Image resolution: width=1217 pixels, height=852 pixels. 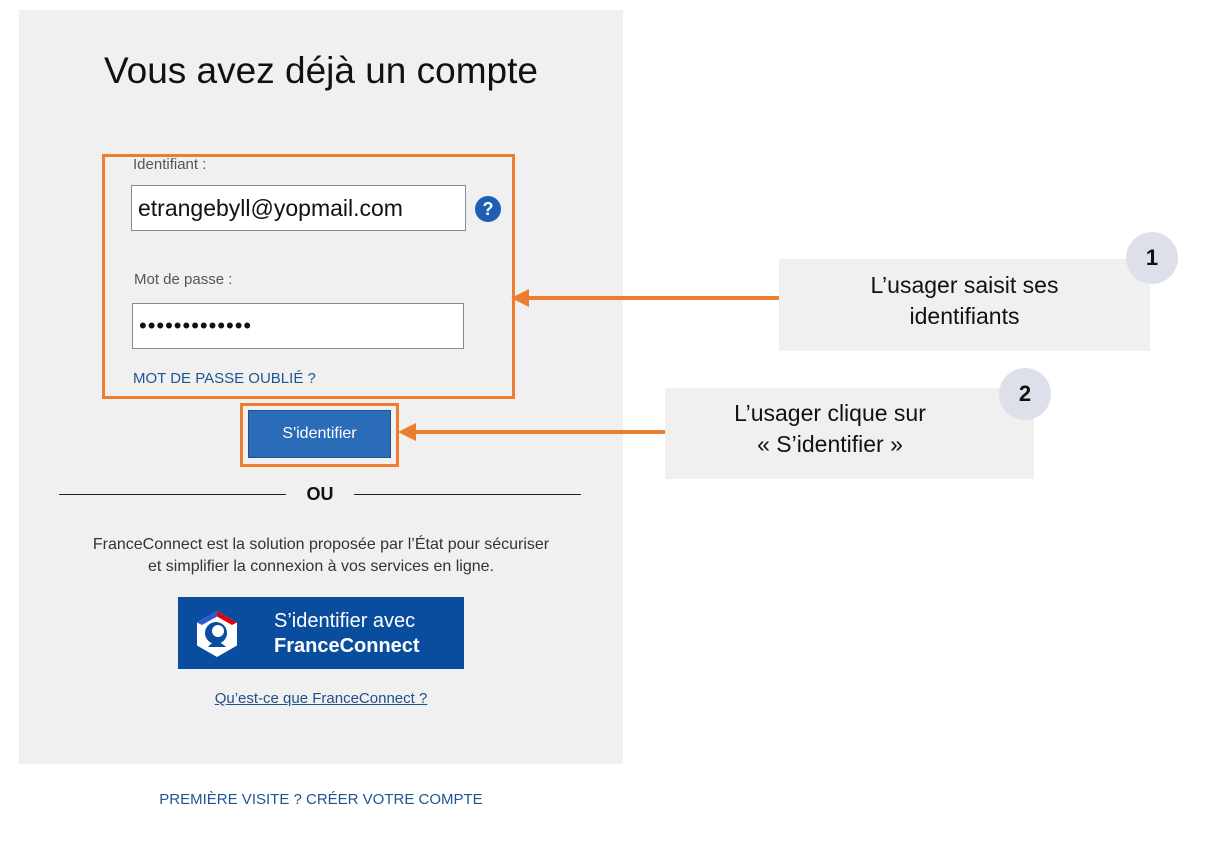 What do you see at coordinates (321, 633) in the screenshot?
I see `franceconnect-button: S’identifier avec FranceConnect` at bounding box center [321, 633].